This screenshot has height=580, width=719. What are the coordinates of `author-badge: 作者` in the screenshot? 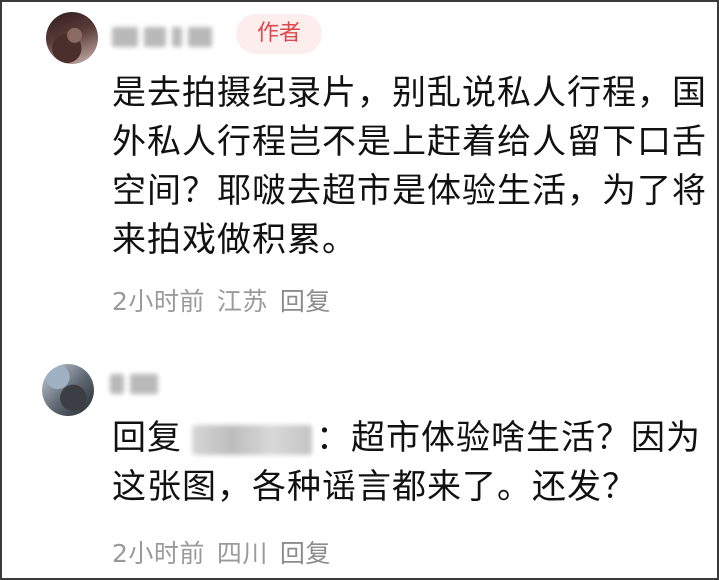 It's located at (279, 34).